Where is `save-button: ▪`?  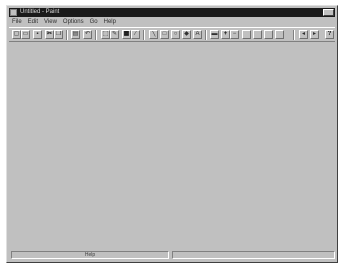 save-button: ▪ is located at coordinates (37, 34).